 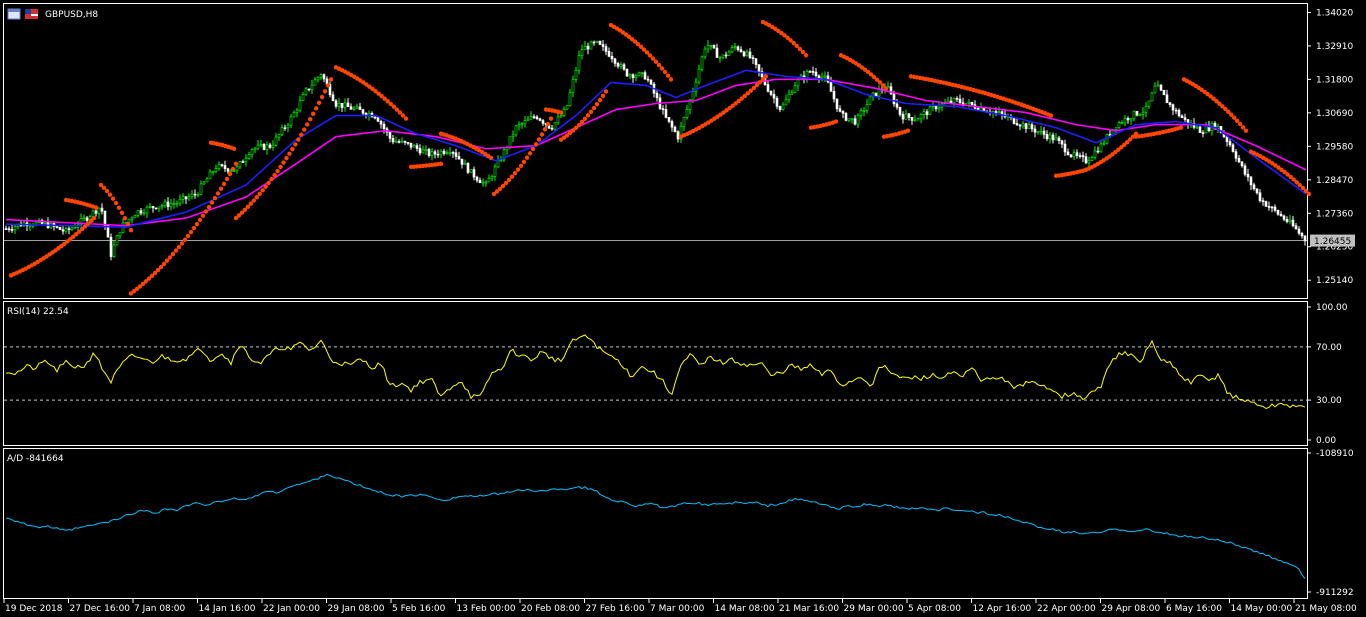 What do you see at coordinates (291, 609) in the screenshot?
I see `time-tick-label: 22 Jan 00:00` at bounding box center [291, 609].